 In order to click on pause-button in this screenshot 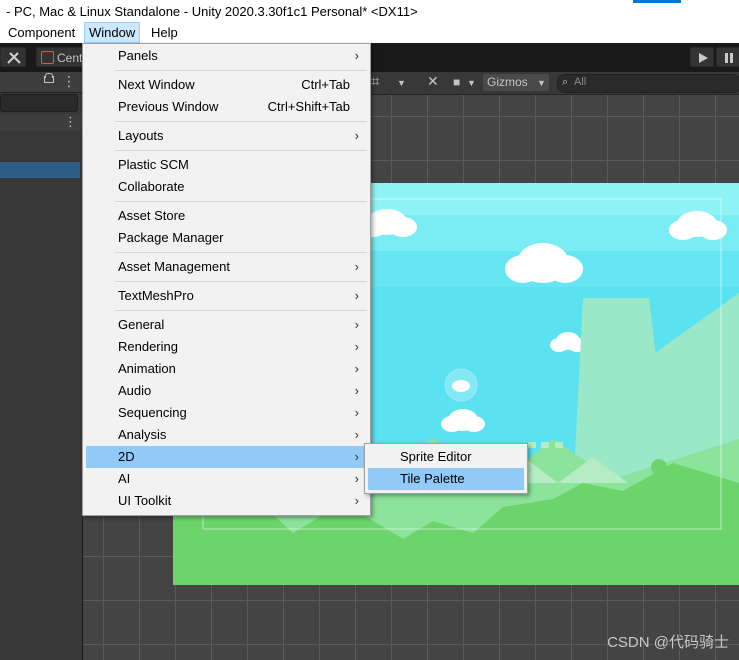, I will do `click(727, 57)`.